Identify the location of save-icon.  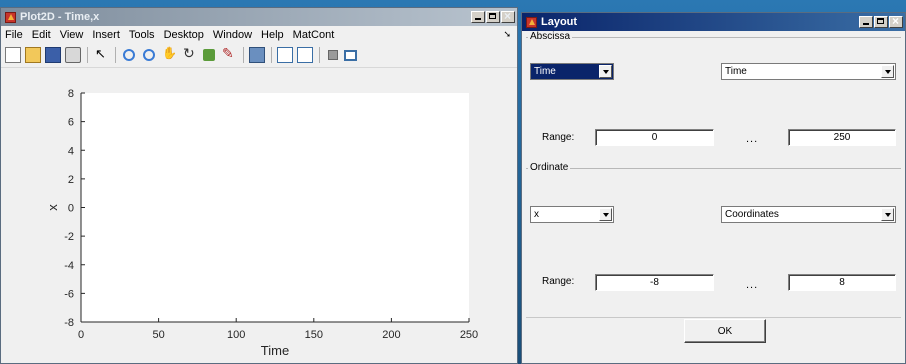
(53, 55).